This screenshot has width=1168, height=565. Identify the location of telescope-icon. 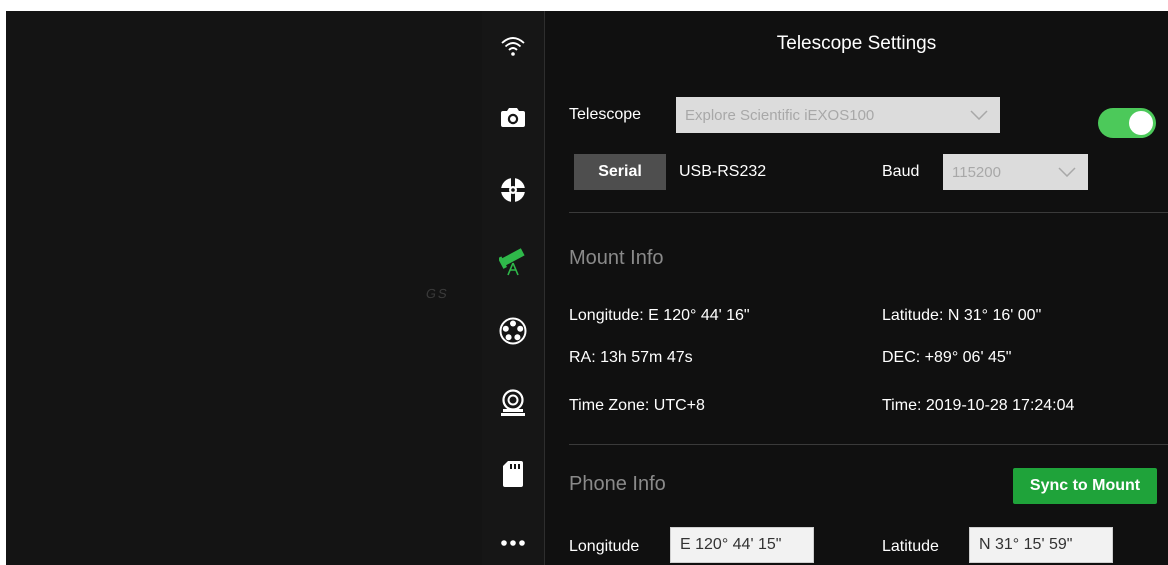
(512, 262).